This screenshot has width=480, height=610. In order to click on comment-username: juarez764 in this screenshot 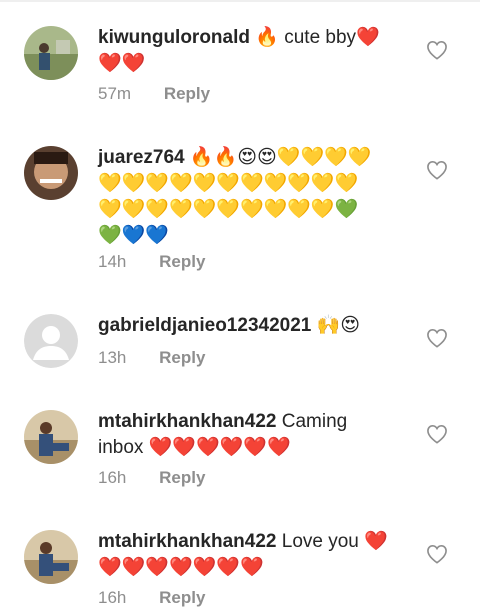, I will do `click(141, 157)`.